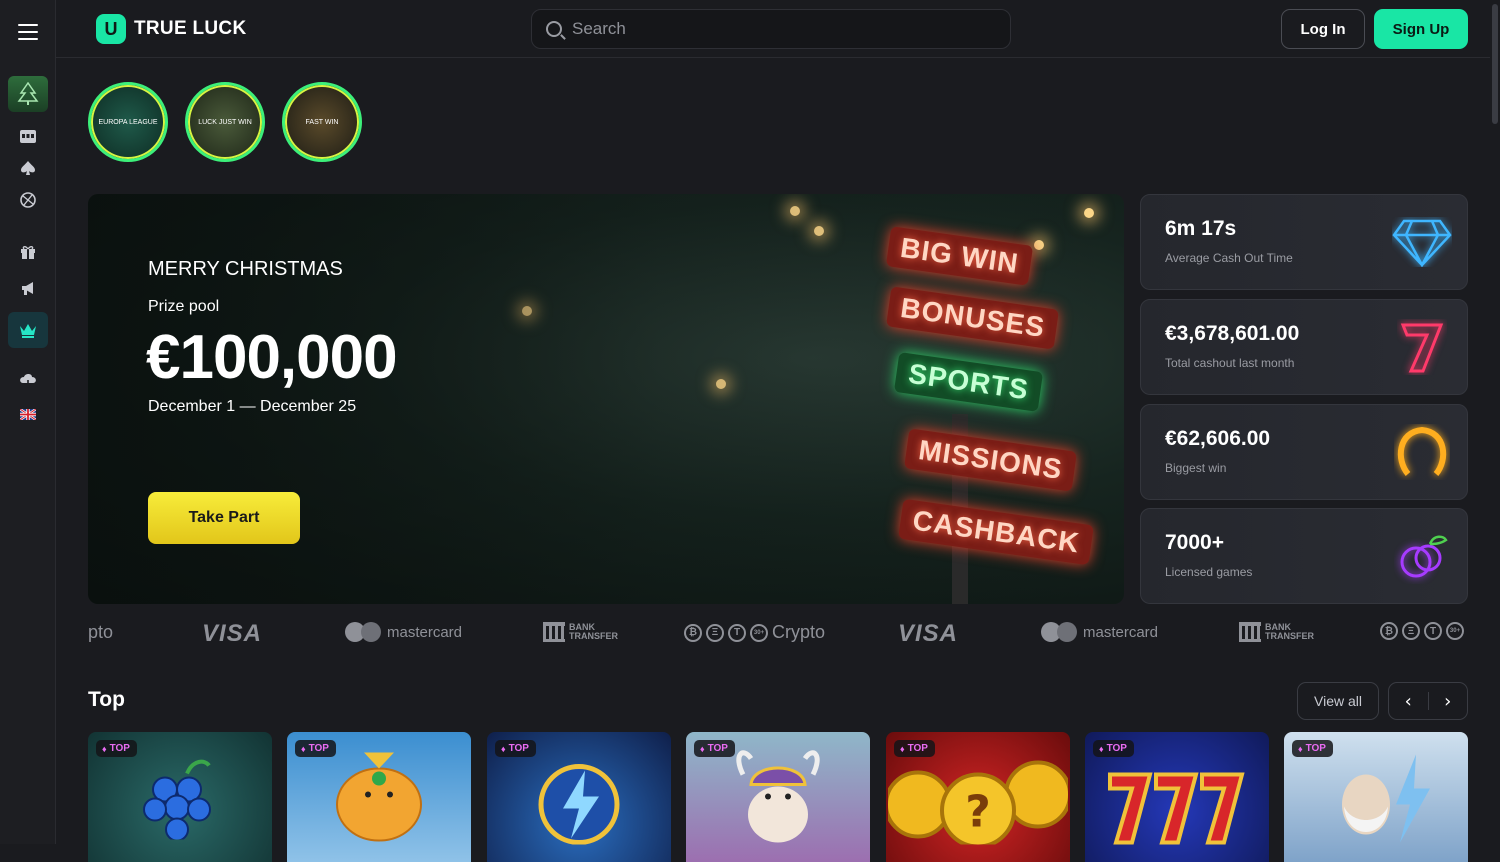  Describe the element at coordinates (1304, 242) in the screenshot. I see `stat-card-cashout-time: 6m 17s Average Cash Out Time` at that location.